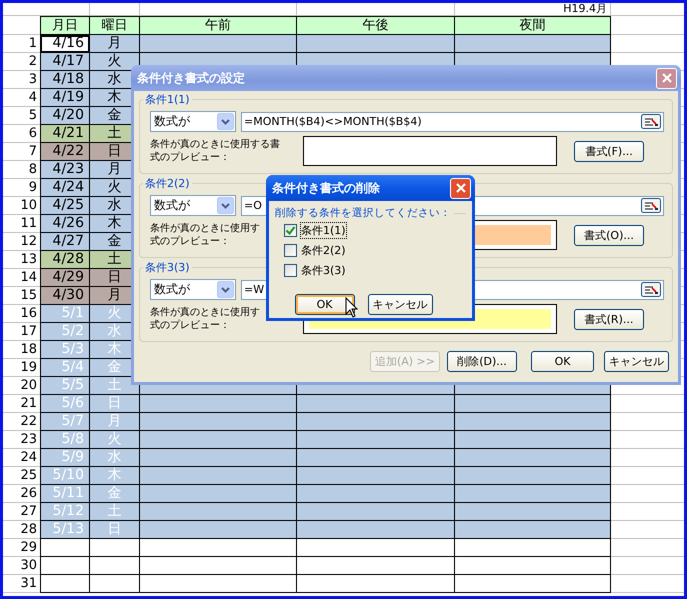 The width and height of the screenshot is (687, 599). Describe the element at coordinates (65, 242) in the screenshot. I see `table-cell: 4/27` at that location.